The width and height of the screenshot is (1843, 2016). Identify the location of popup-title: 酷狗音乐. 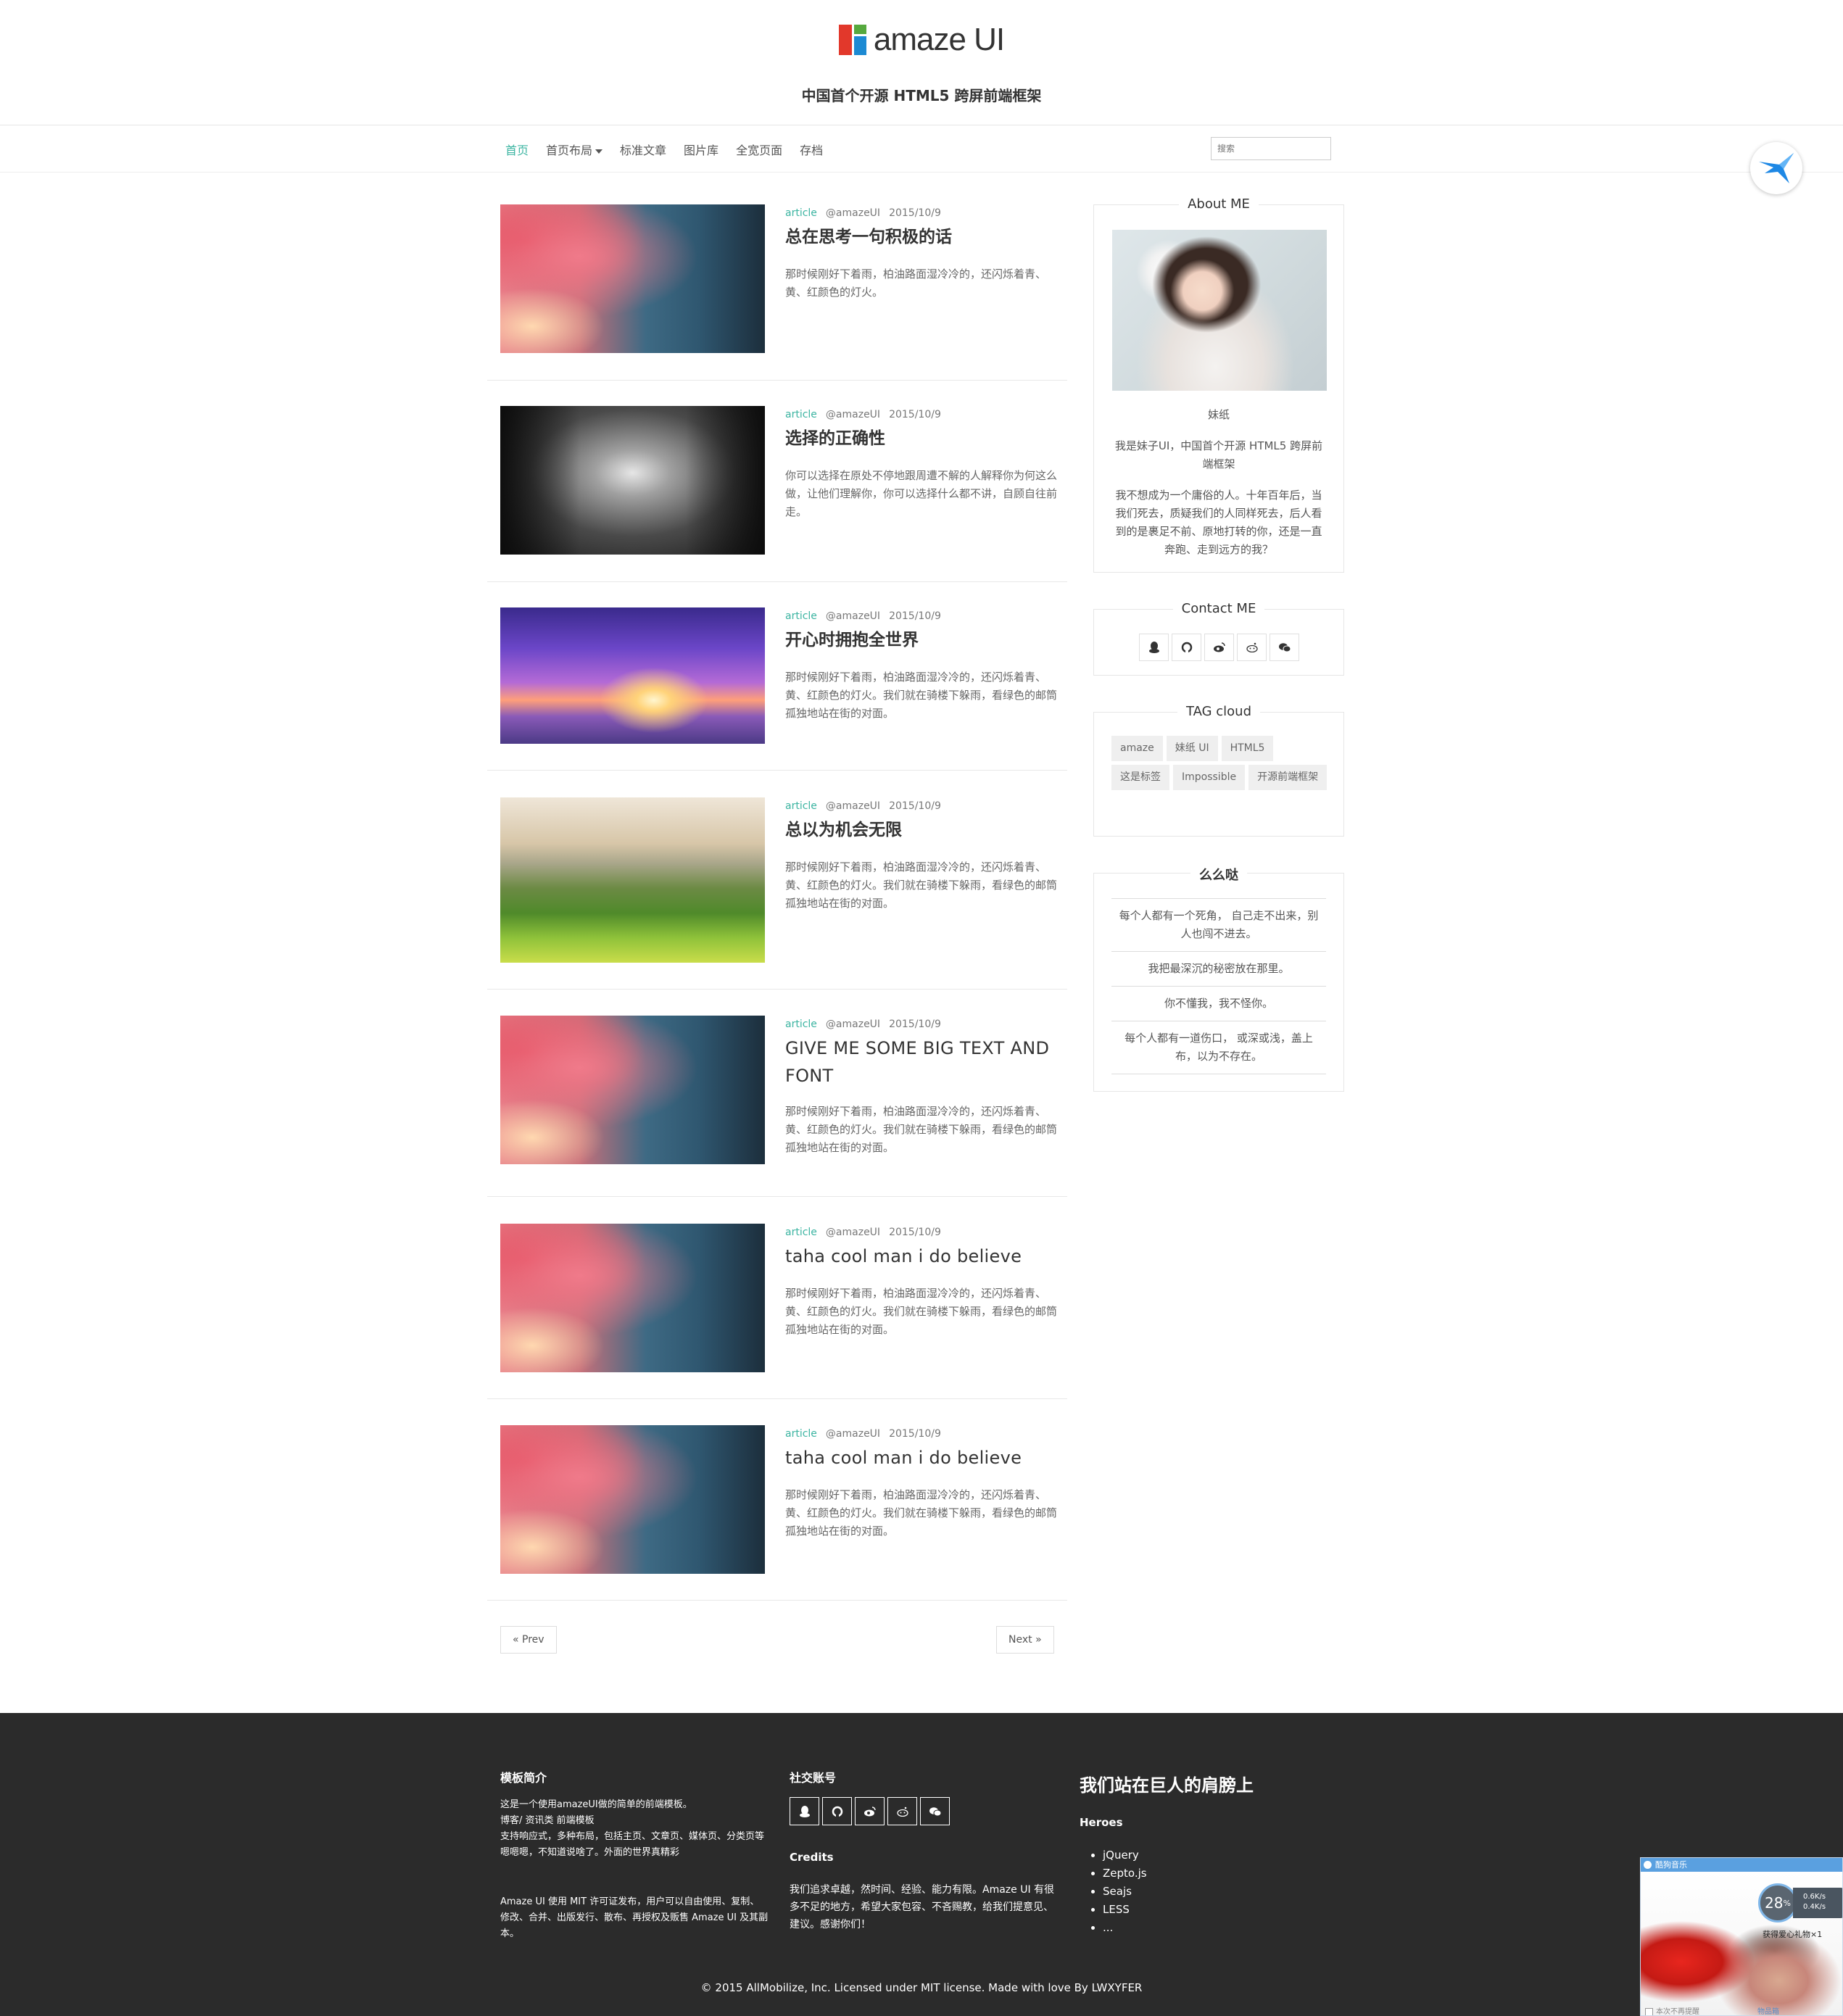
(1671, 1865).